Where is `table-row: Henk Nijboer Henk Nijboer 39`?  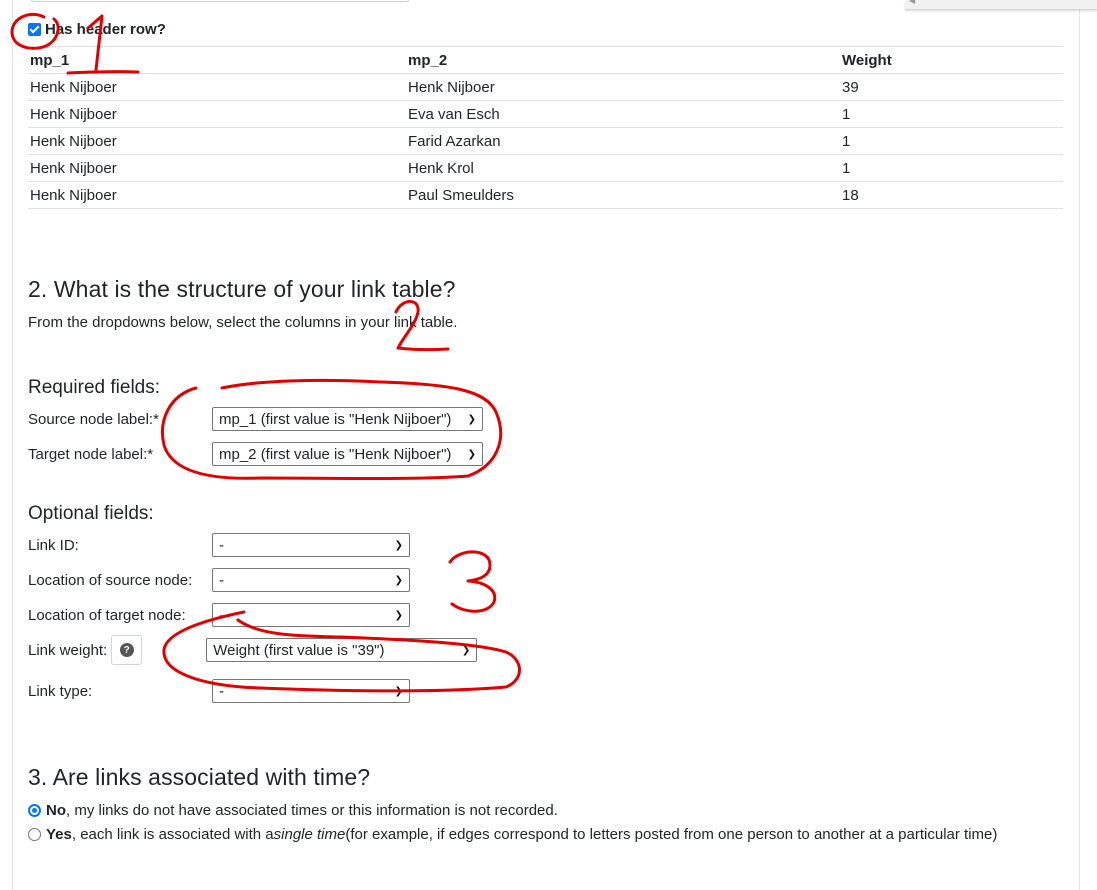
table-row: Henk Nijboer Henk Nijboer 39 is located at coordinates (545, 87).